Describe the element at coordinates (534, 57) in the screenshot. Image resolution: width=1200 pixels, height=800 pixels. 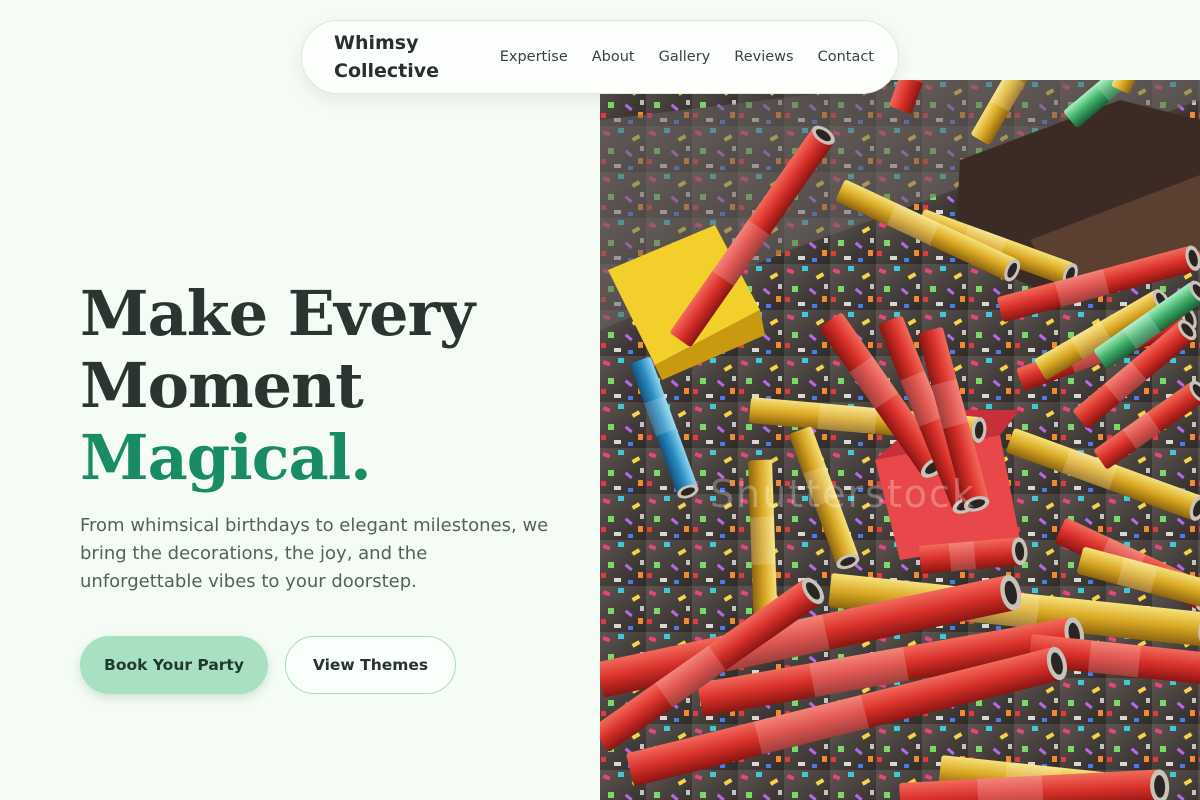
I see `nav-link-expertise: Expertise` at that location.